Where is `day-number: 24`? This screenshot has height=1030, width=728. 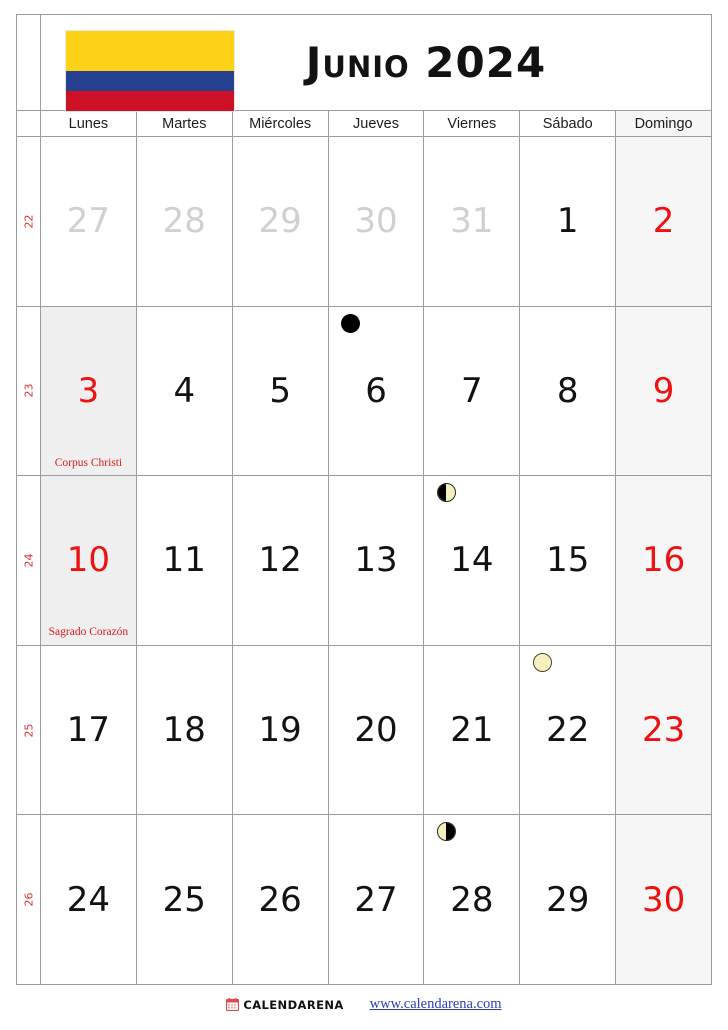 day-number: 24 is located at coordinates (88, 899).